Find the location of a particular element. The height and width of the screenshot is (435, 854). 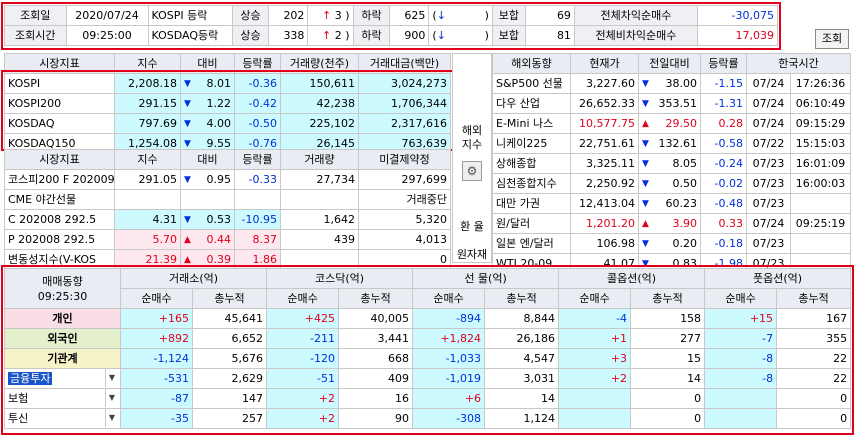

world-time: 17:26:36 is located at coordinates (820, 83).